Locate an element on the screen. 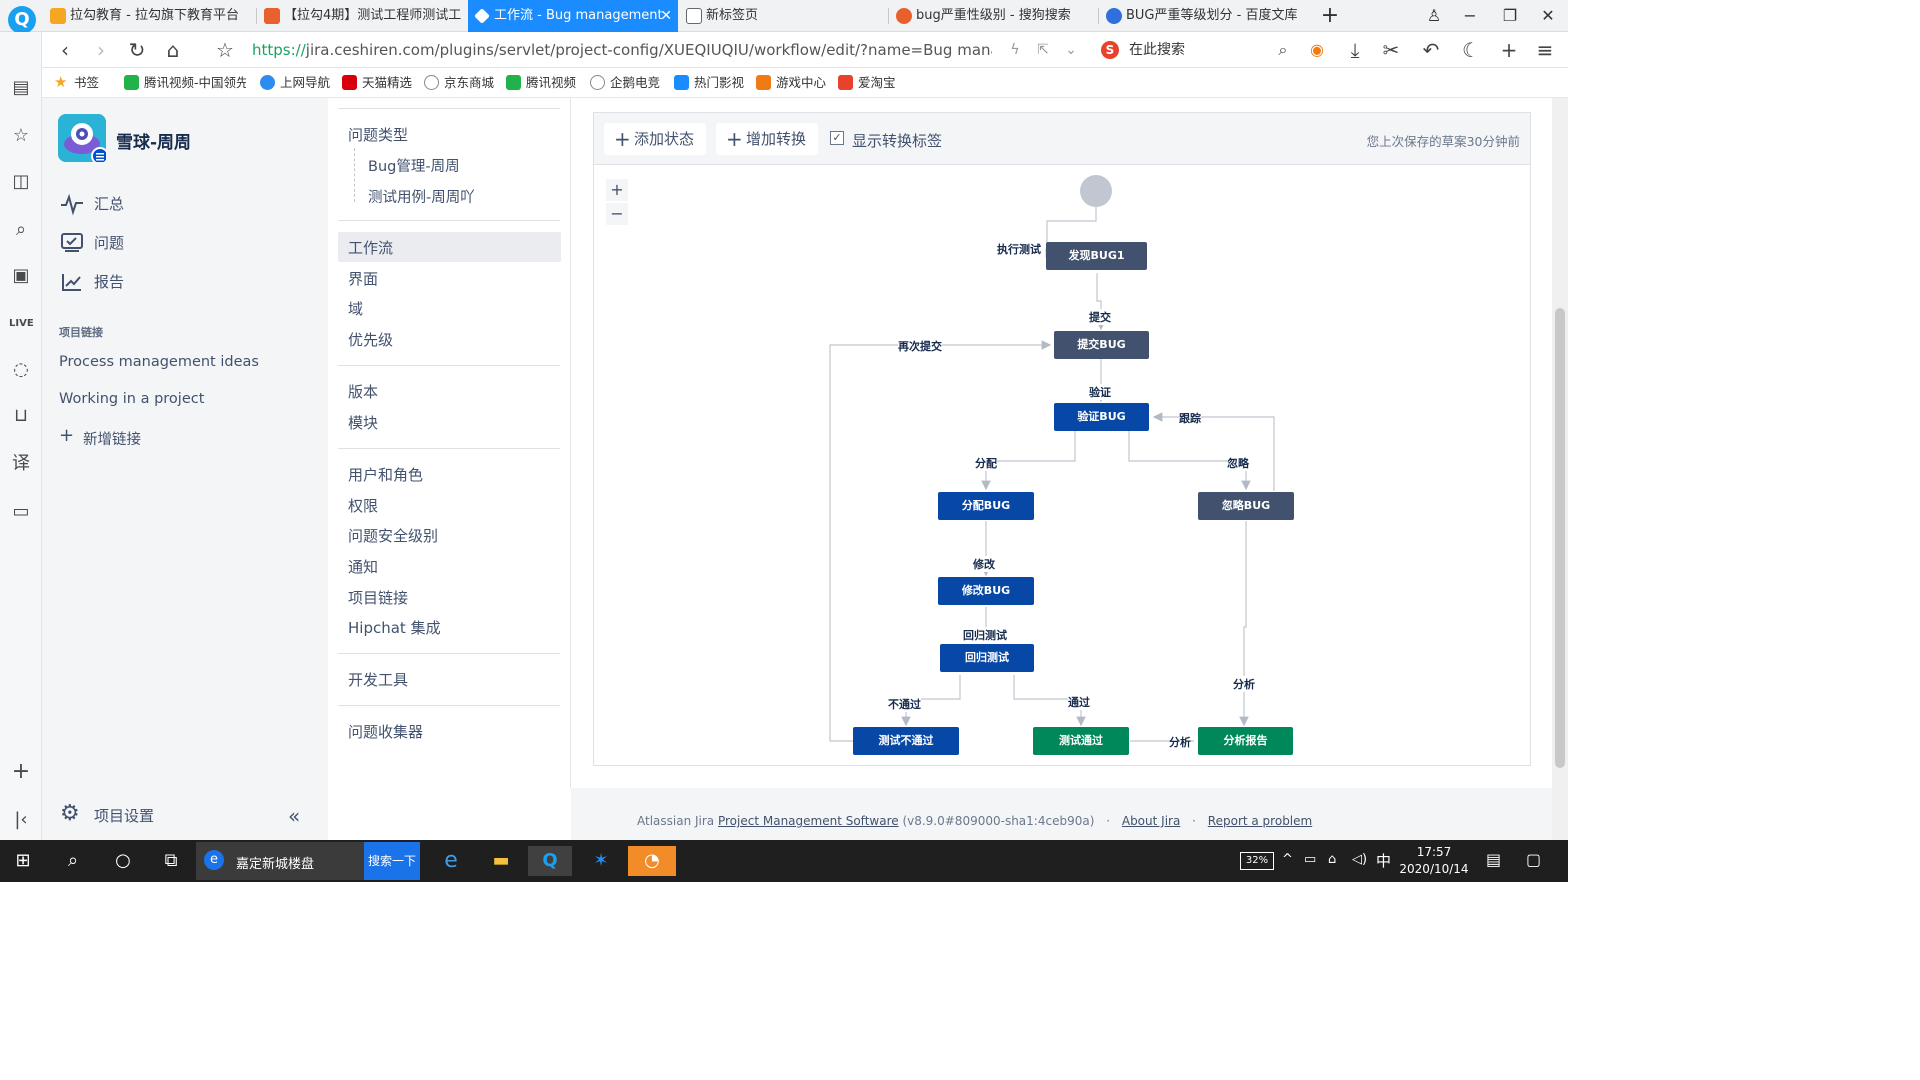  menu-issue-type-item: Bug管理-周周 is located at coordinates (414, 165).